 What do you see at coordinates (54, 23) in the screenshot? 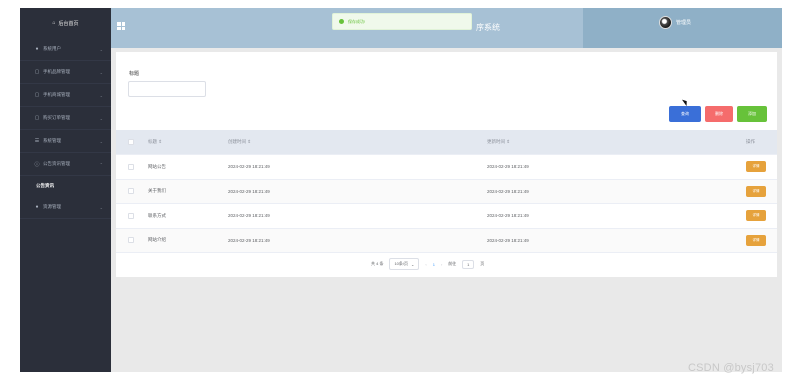
I see `home-icon: ⌂` at bounding box center [54, 23].